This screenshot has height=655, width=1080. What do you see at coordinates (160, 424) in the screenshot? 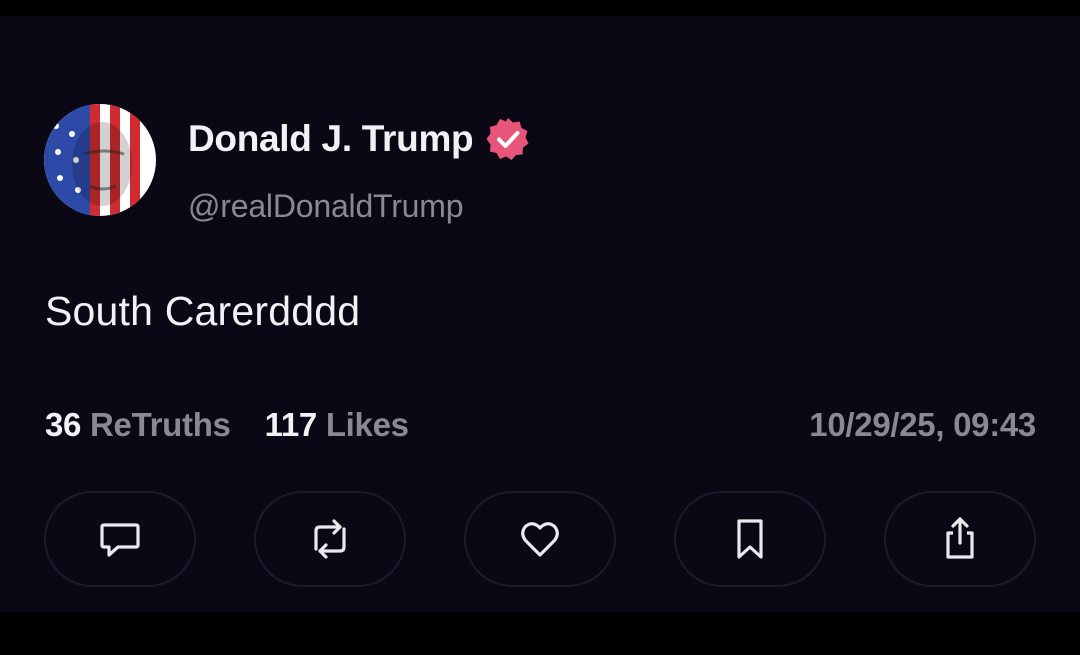
I see `retruths-label: ReTruths` at bounding box center [160, 424].